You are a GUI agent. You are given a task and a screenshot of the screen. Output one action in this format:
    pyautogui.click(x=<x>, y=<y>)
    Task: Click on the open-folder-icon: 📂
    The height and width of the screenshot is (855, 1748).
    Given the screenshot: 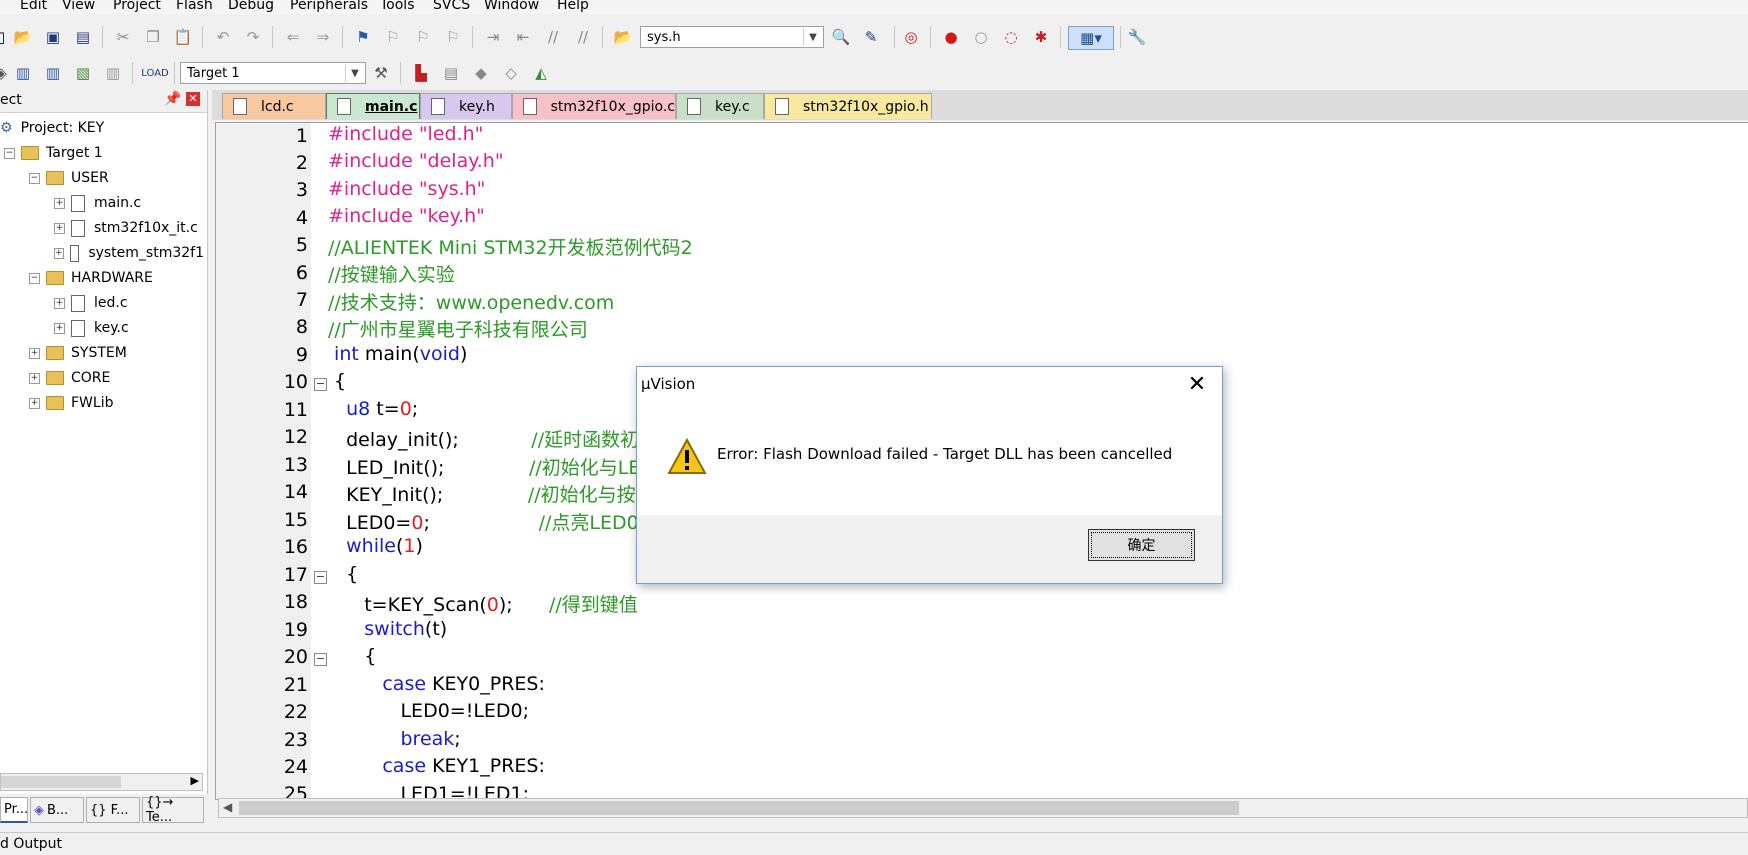 What is the action you would take?
    pyautogui.click(x=23, y=37)
    